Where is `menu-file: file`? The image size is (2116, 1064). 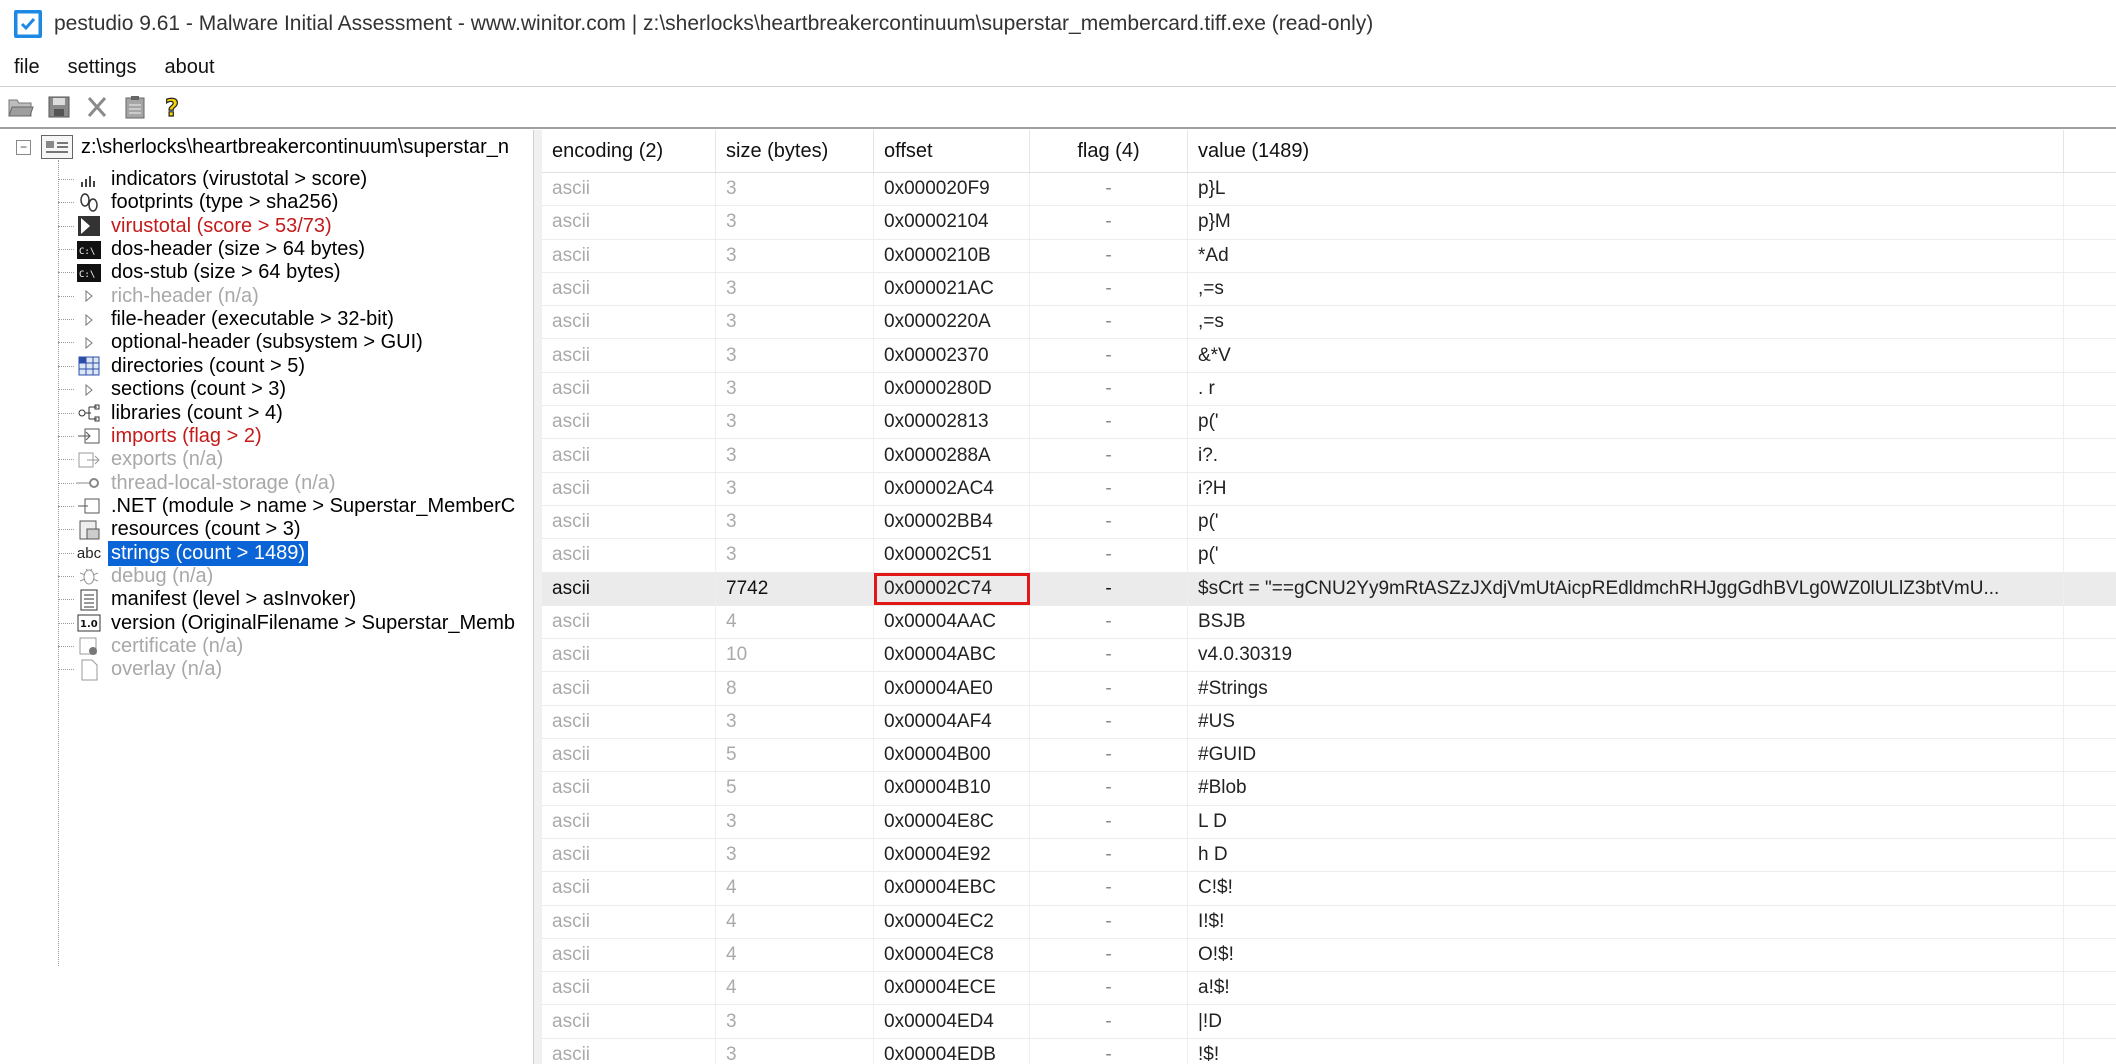
menu-file: file is located at coordinates (27, 67).